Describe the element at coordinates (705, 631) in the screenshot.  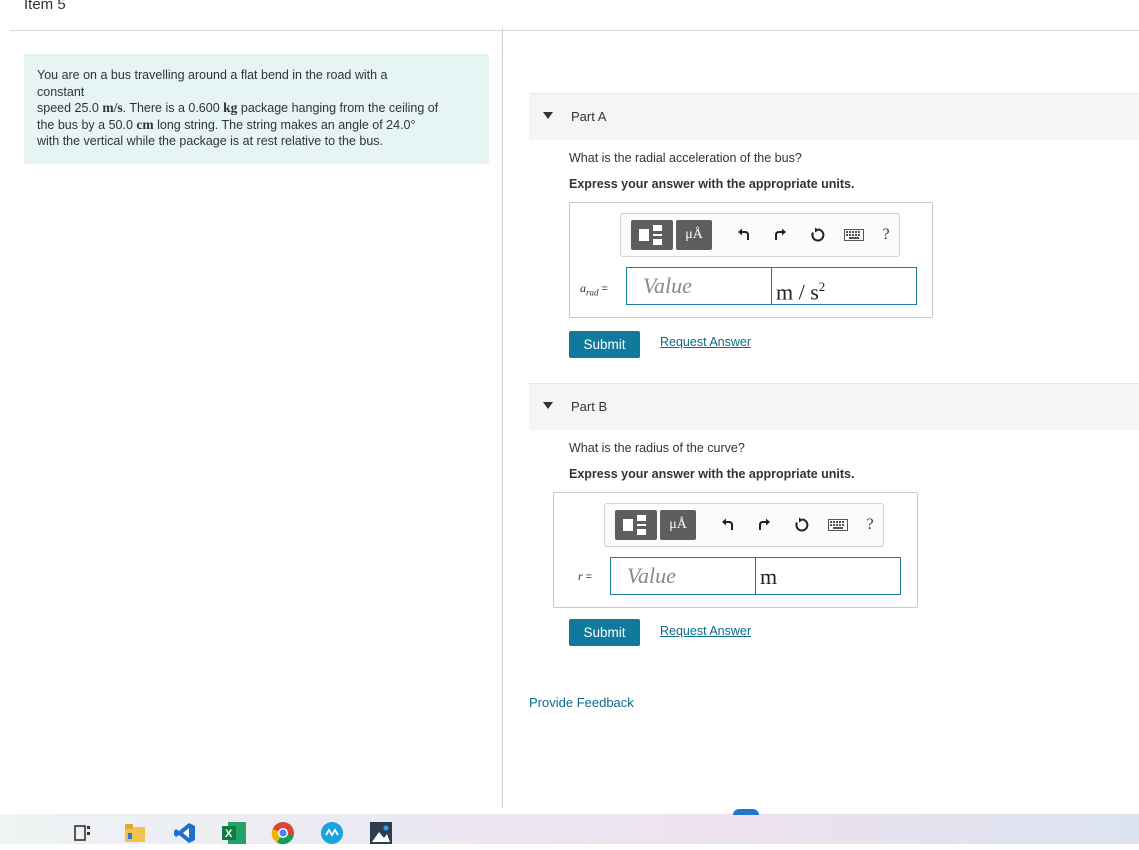
I see `part-b-request-answer-link: Request Answer` at that location.